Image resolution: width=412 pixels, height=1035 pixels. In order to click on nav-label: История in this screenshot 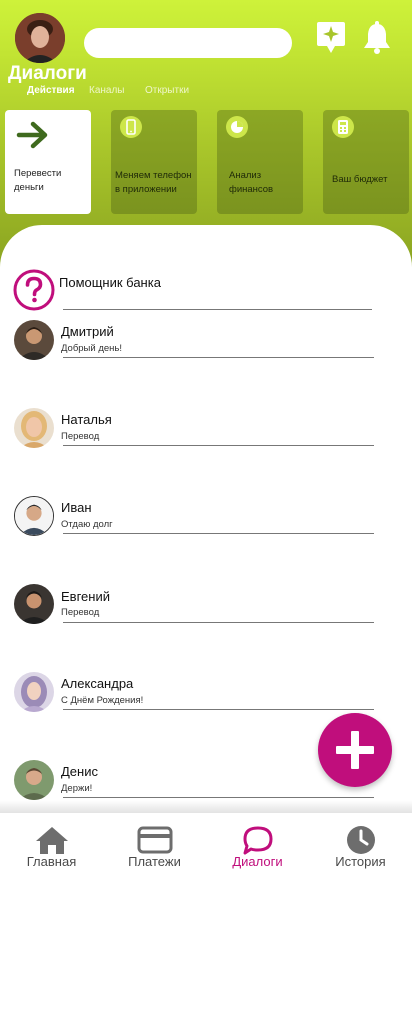, I will do `click(360, 861)`.